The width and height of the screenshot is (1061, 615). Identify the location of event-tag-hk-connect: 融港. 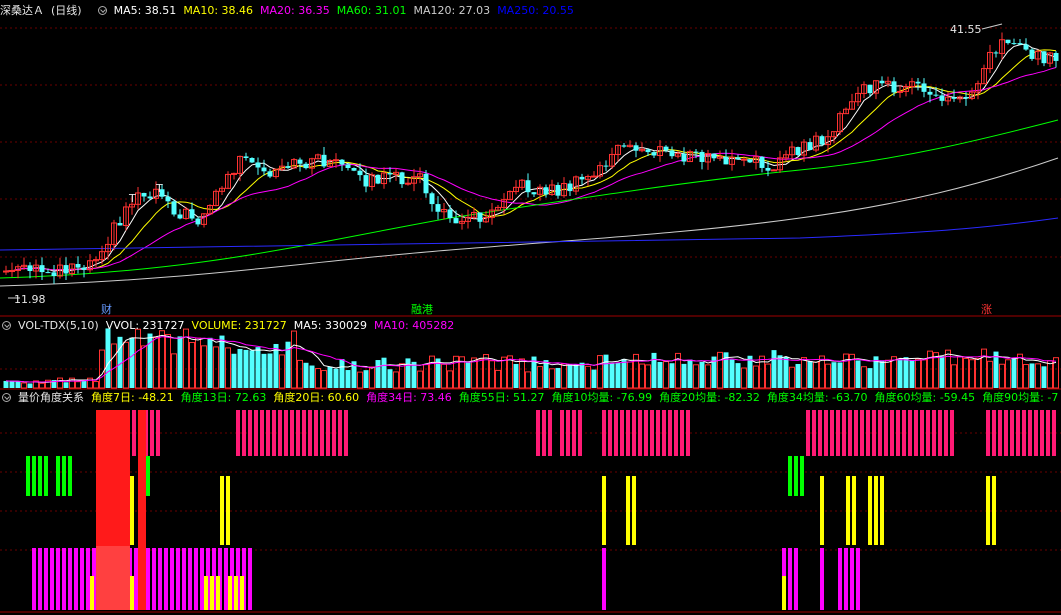
(422, 309).